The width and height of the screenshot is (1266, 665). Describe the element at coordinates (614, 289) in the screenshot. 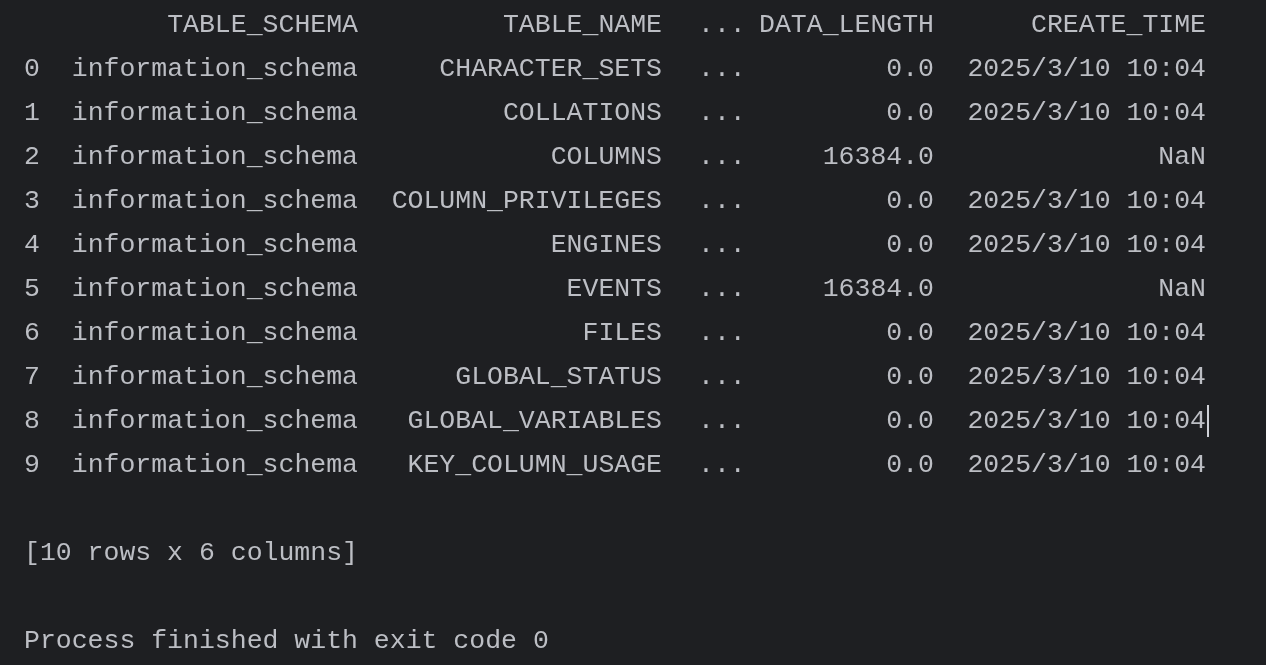

I see `table-cell: EVENTS` at that location.